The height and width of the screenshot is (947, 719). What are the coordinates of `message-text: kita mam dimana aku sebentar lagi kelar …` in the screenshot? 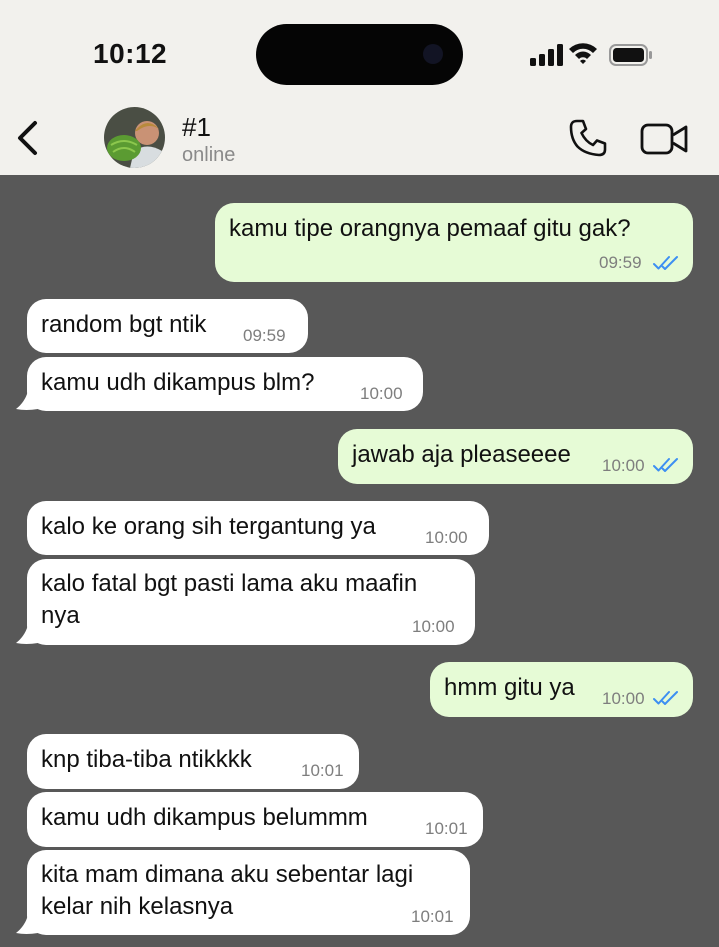 It's located at (227, 890).